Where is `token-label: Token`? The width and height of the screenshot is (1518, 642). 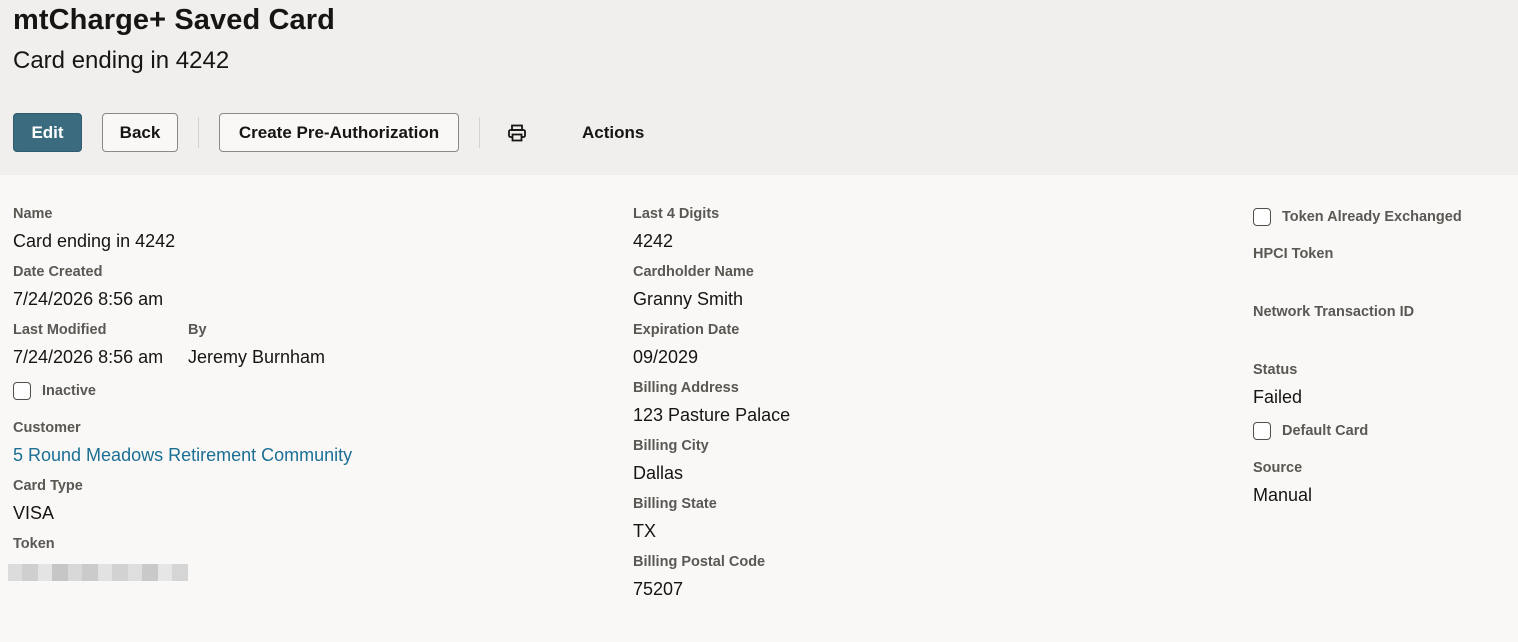 token-label: Token is located at coordinates (34, 544).